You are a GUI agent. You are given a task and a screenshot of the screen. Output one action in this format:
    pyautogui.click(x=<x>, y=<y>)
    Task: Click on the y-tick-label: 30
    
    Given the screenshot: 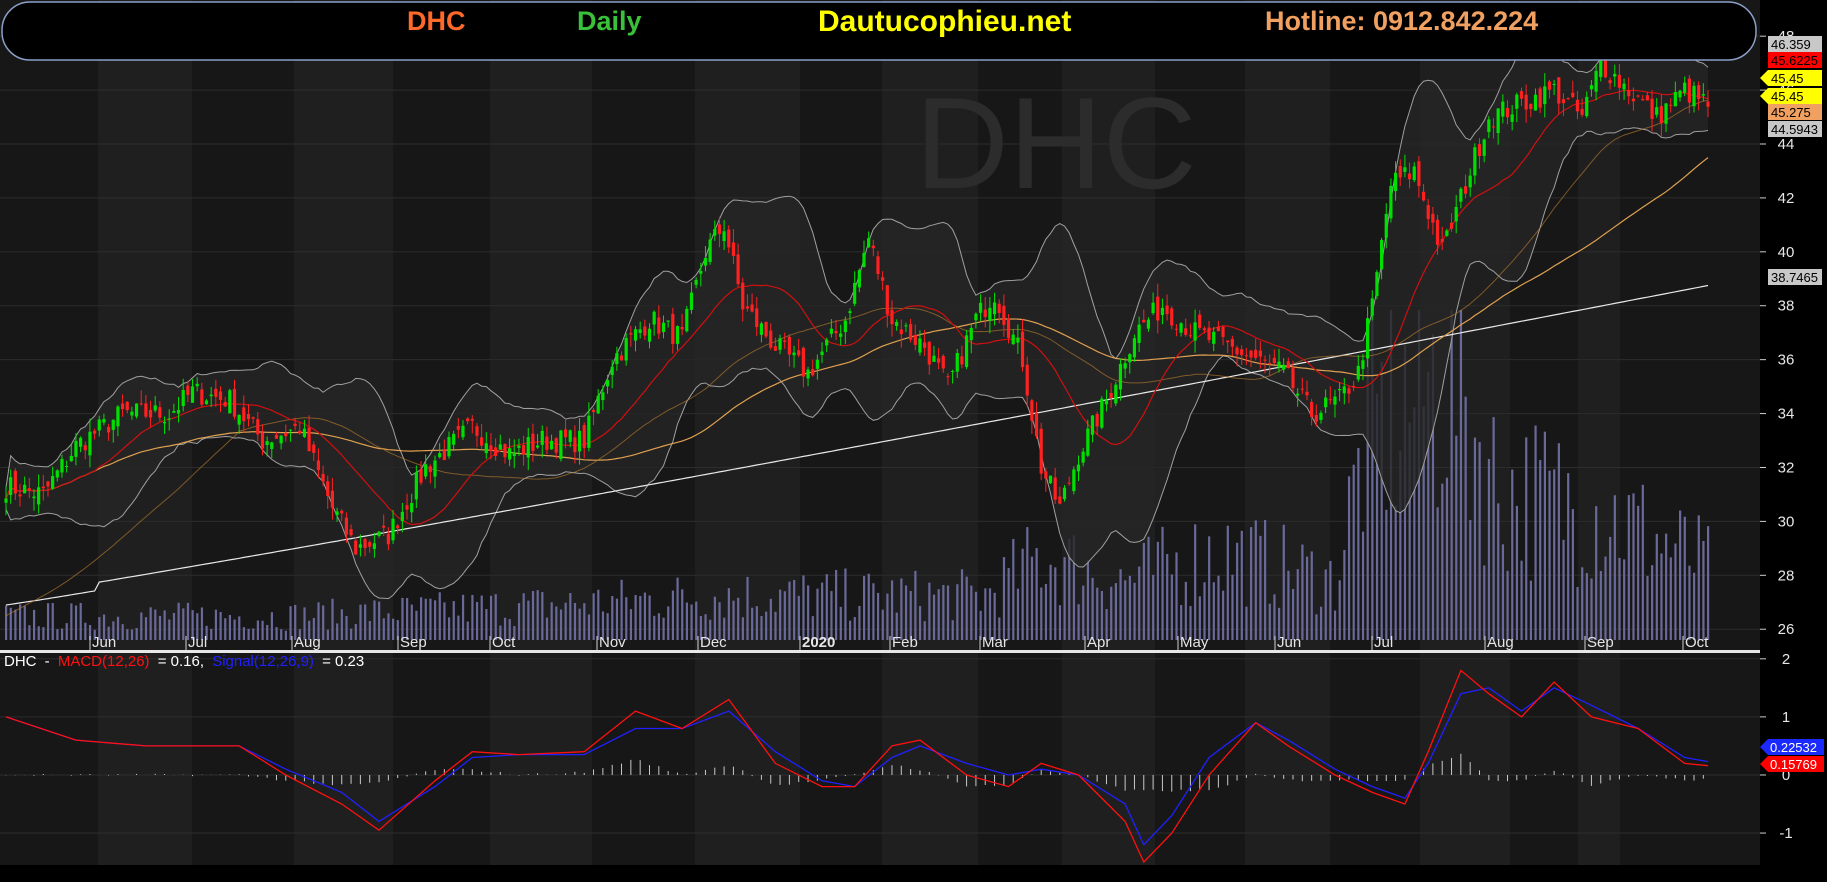 What is the action you would take?
    pyautogui.click(x=1786, y=521)
    